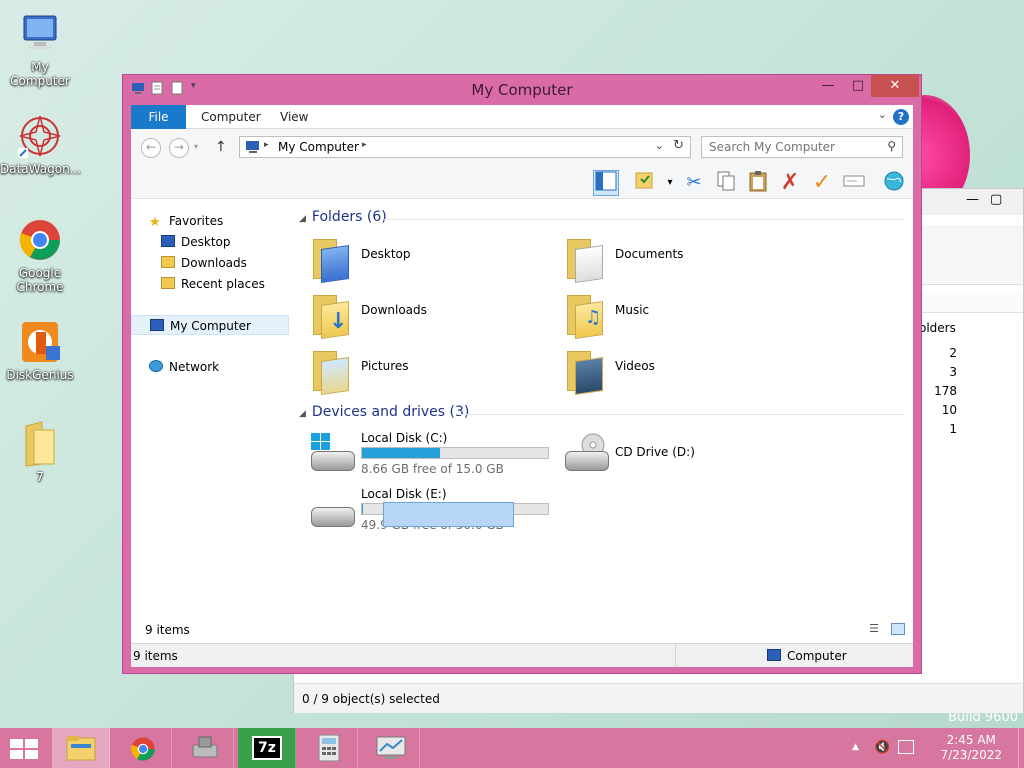 This screenshot has width=1024, height=768. What do you see at coordinates (522, 117) in the screenshot?
I see `ribbon-tabs: File Computer View ⌄ ?` at bounding box center [522, 117].